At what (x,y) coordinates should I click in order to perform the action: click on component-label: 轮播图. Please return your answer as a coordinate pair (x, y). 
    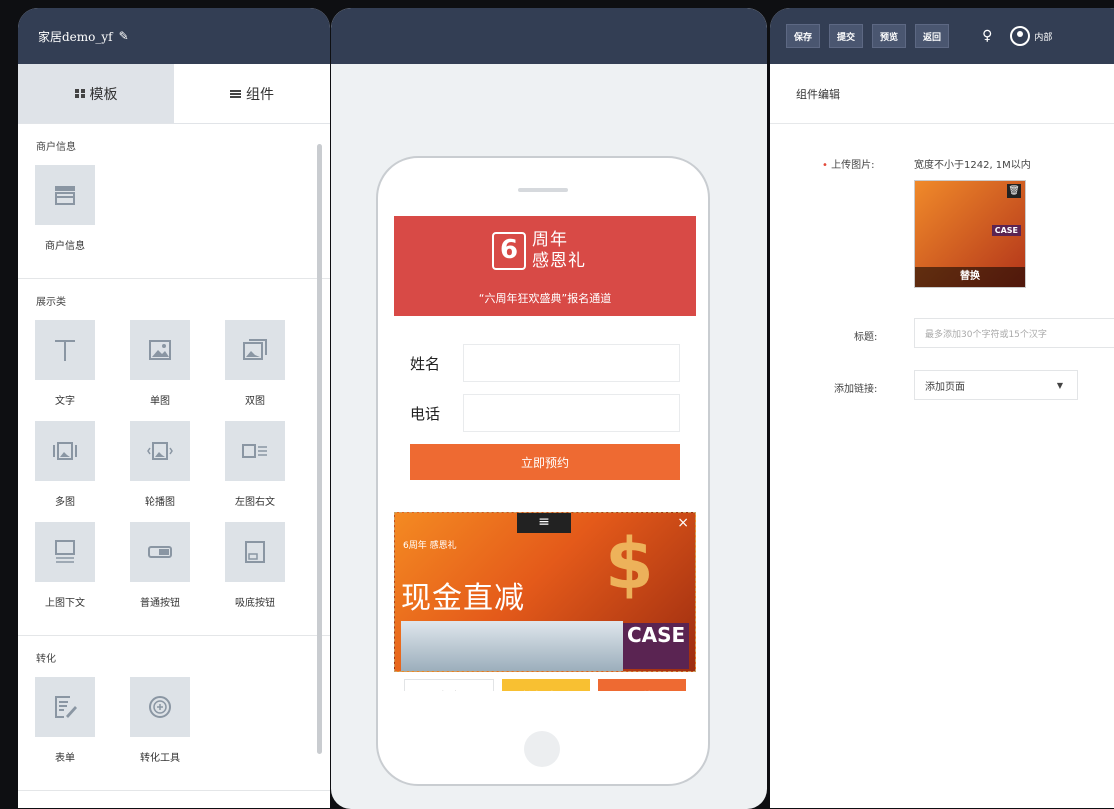
    Looking at the image, I should click on (160, 502).